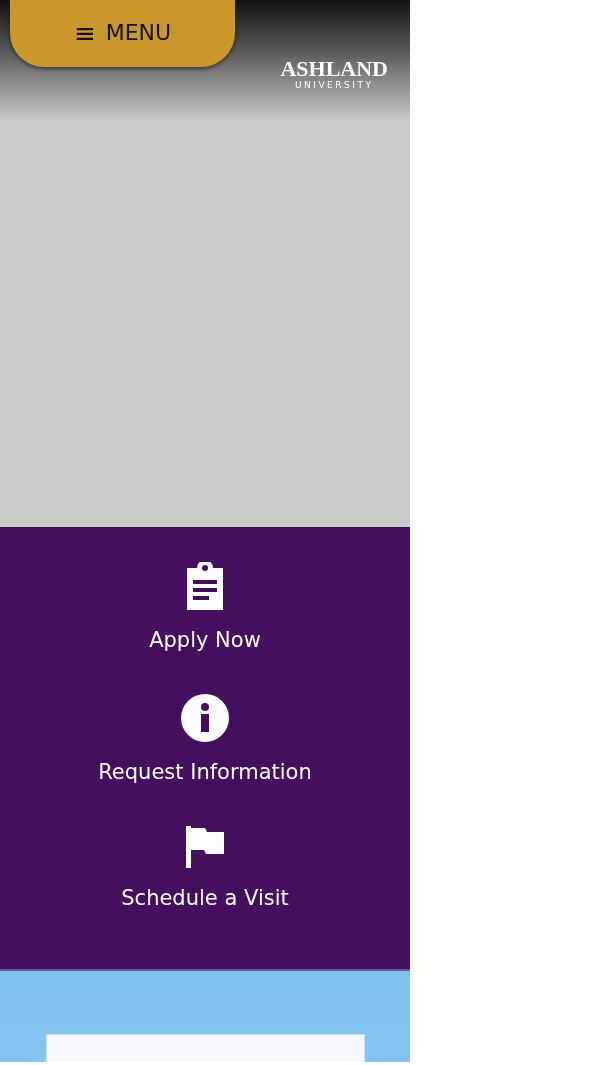  I want to click on university-logo: ASHLAND UNIVERSITY, so click(334, 74).